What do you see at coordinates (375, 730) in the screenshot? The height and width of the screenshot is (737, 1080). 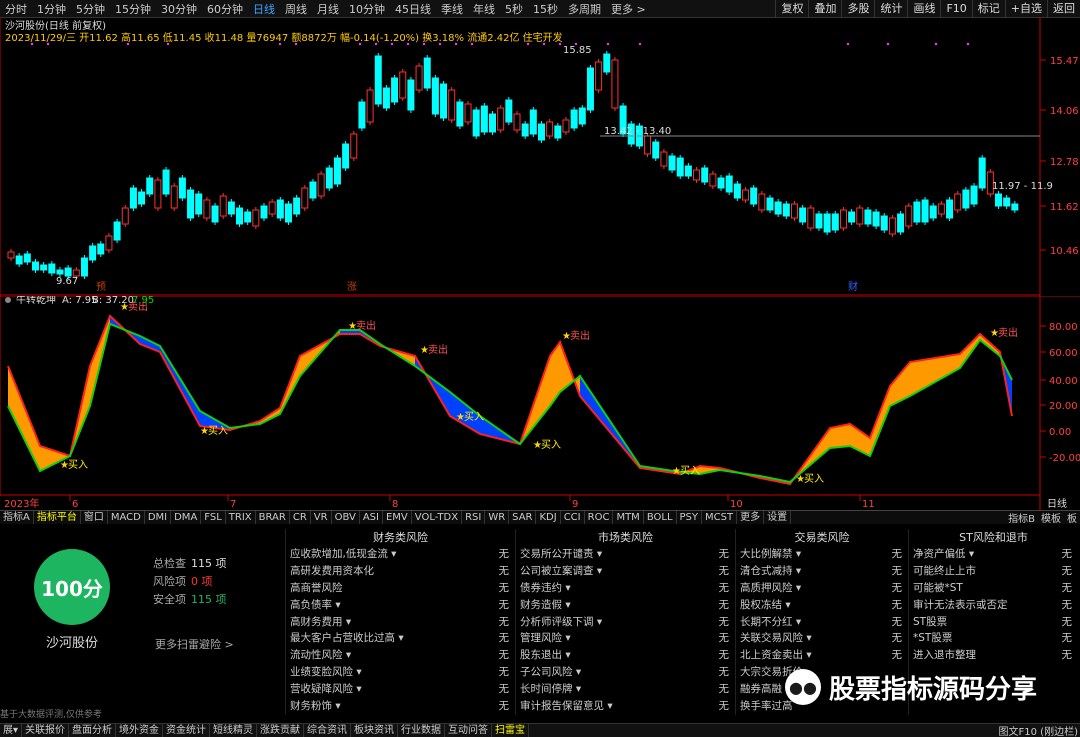 I see `bottom-tab: 板块资讯` at bounding box center [375, 730].